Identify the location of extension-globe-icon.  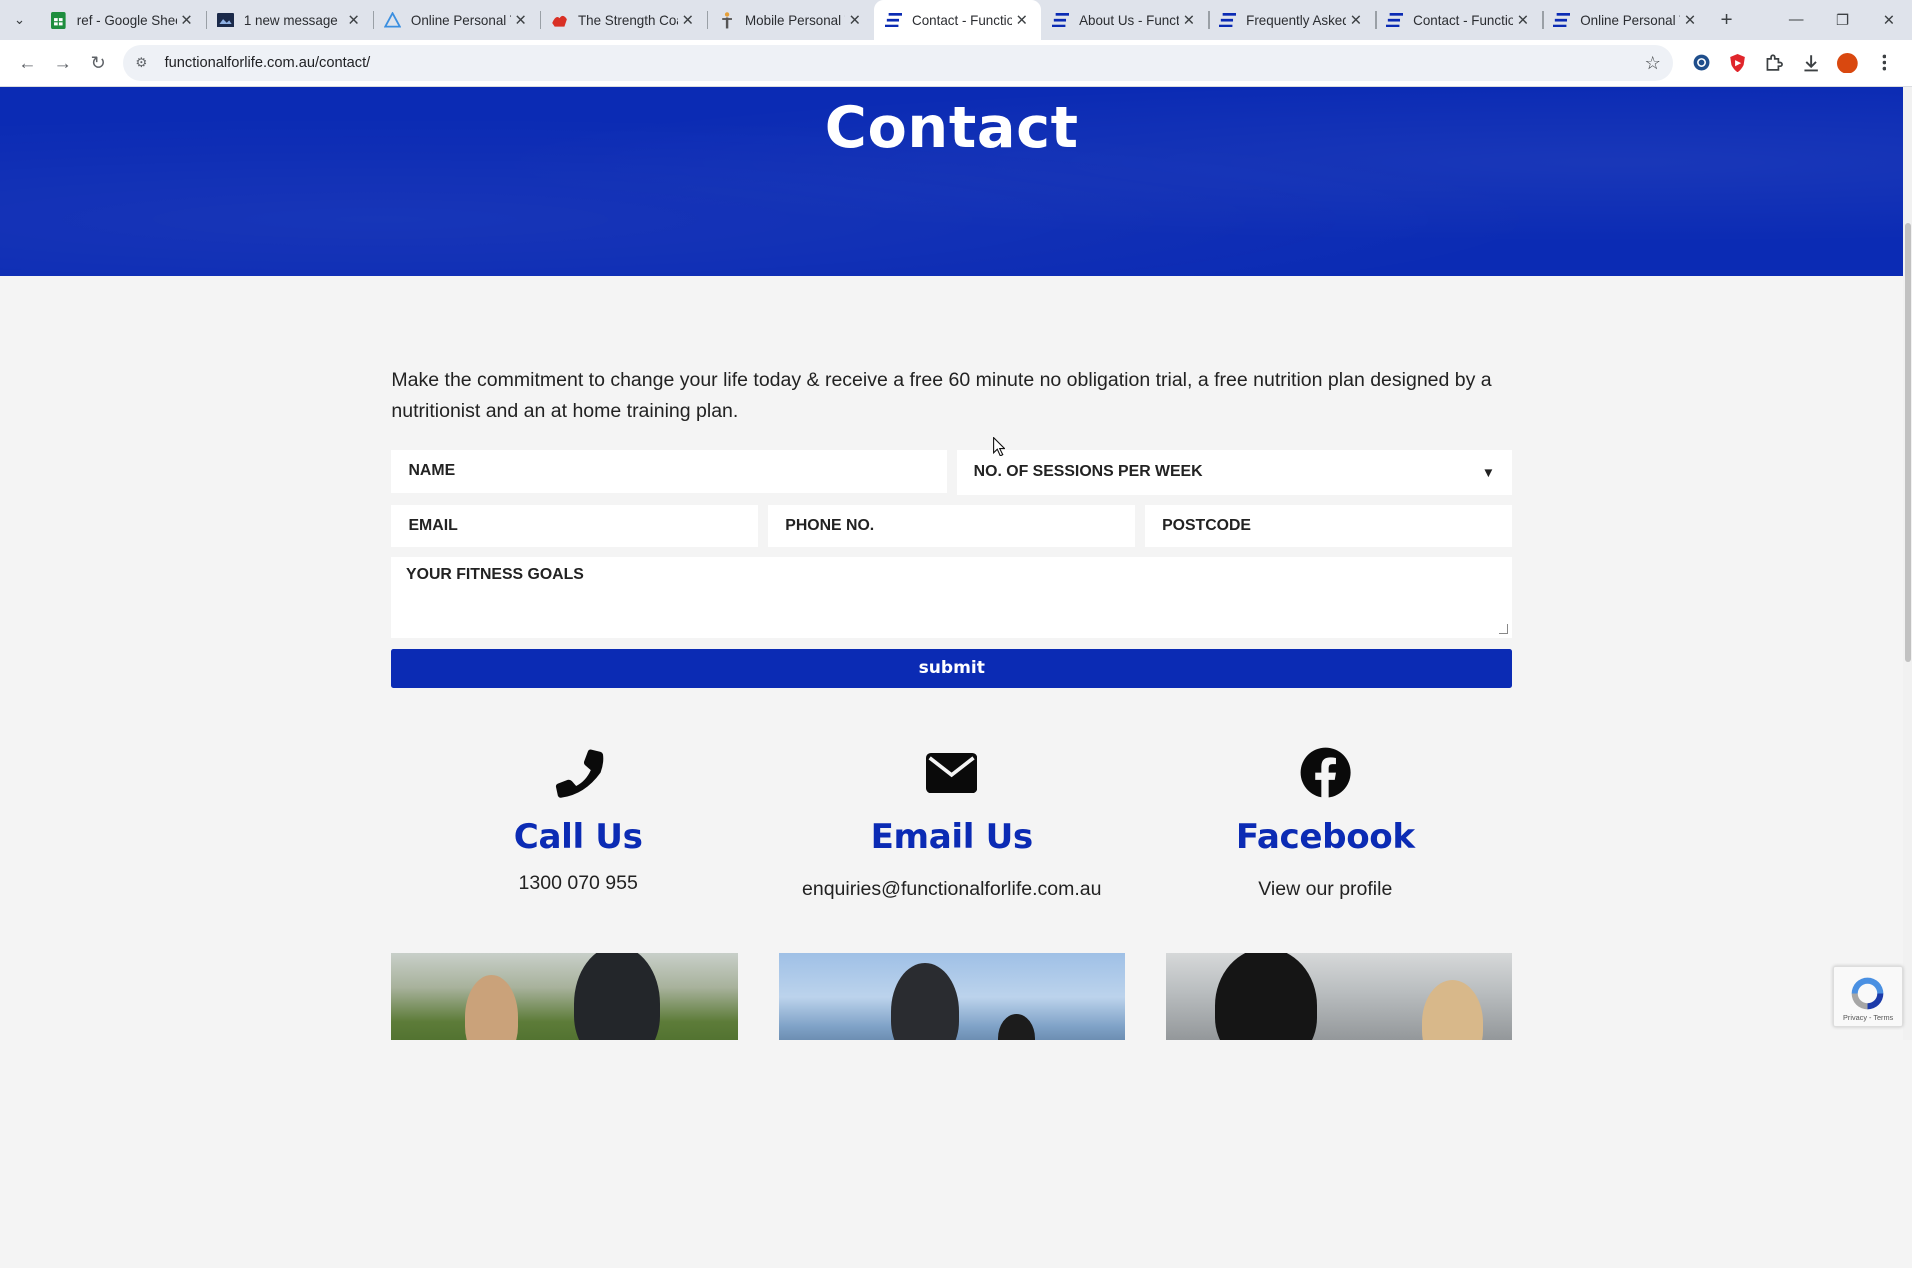
(1701, 62).